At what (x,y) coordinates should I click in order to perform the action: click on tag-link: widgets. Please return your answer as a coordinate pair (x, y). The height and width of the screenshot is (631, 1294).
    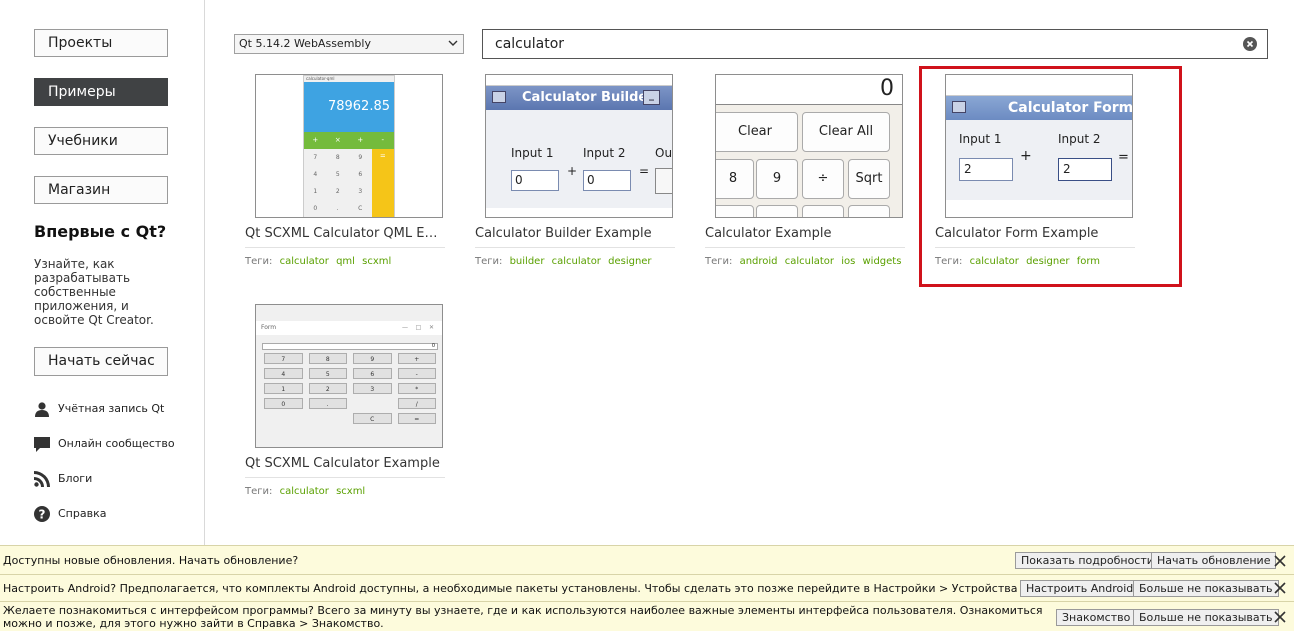
    Looking at the image, I should click on (882, 261).